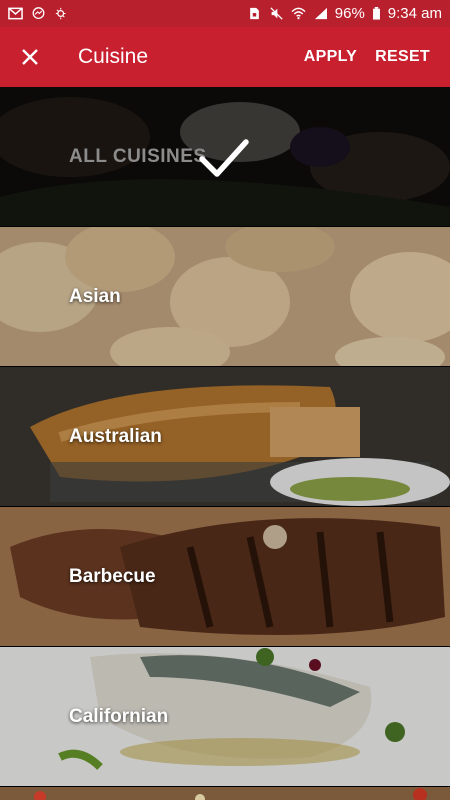 This screenshot has height=800, width=450. I want to click on messenger-icon, so click(38, 13).